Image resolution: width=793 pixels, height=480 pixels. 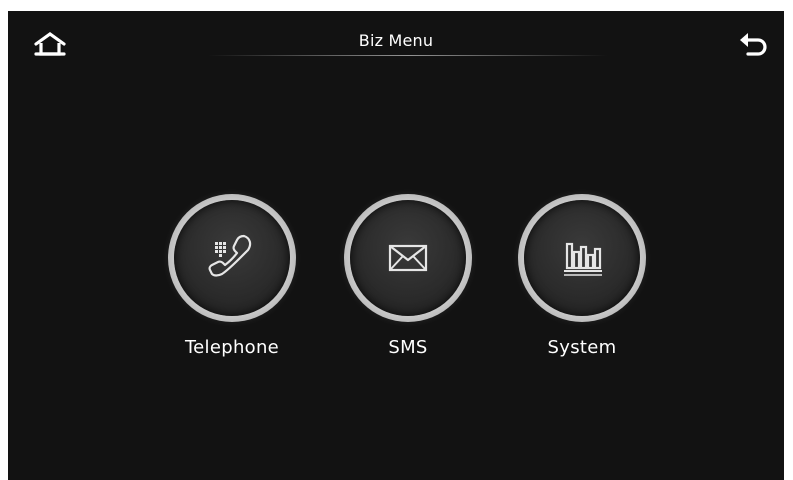 I want to click on sms-label: SMS, so click(x=408, y=347).